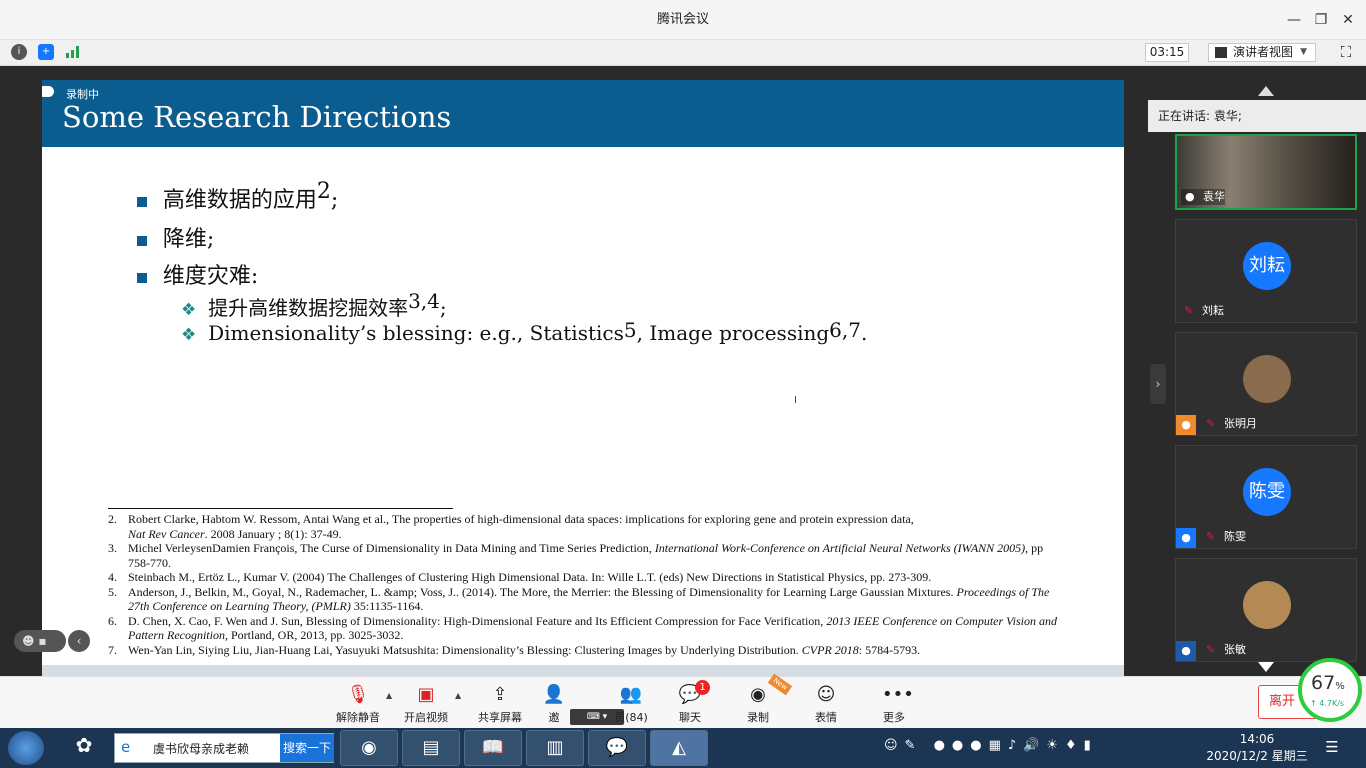 The width and height of the screenshot is (1366, 768). Describe the element at coordinates (1346, 52) in the screenshot. I see `fullscreen-icon: ⛶` at that location.